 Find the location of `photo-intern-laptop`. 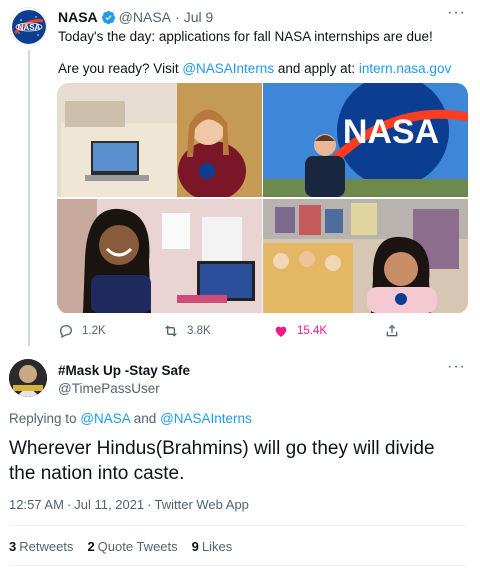

photo-intern-laptop is located at coordinates (159, 256).